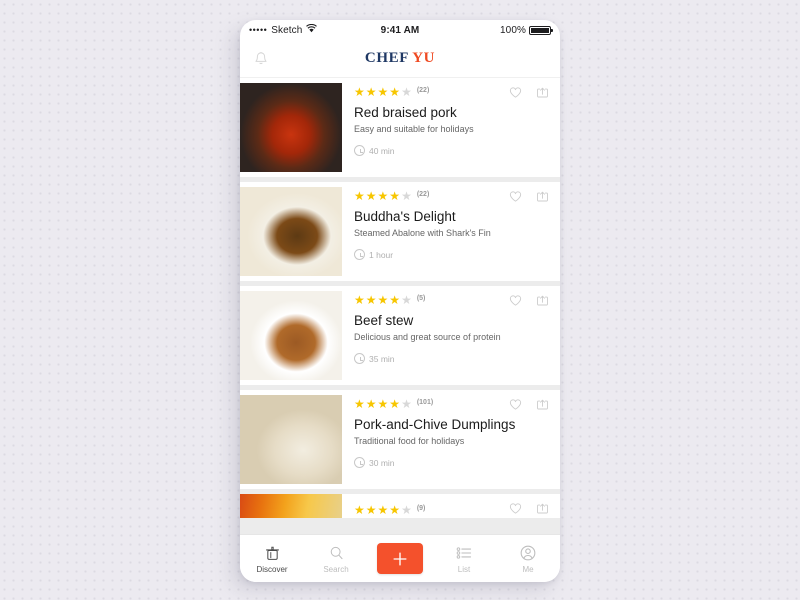 The image size is (800, 600). I want to click on plus-icon, so click(400, 558).